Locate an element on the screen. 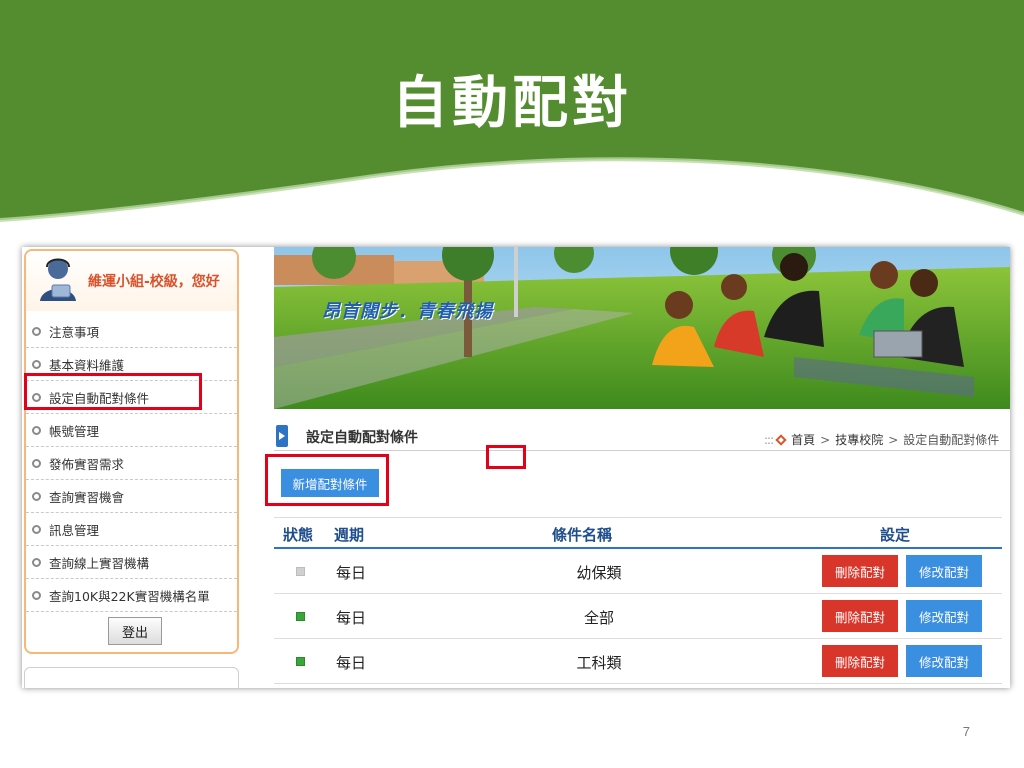 The height and width of the screenshot is (768, 1024). sidebar-item-10k-22k-list: 查詢10K與22K實習機構名單 is located at coordinates (131, 595).